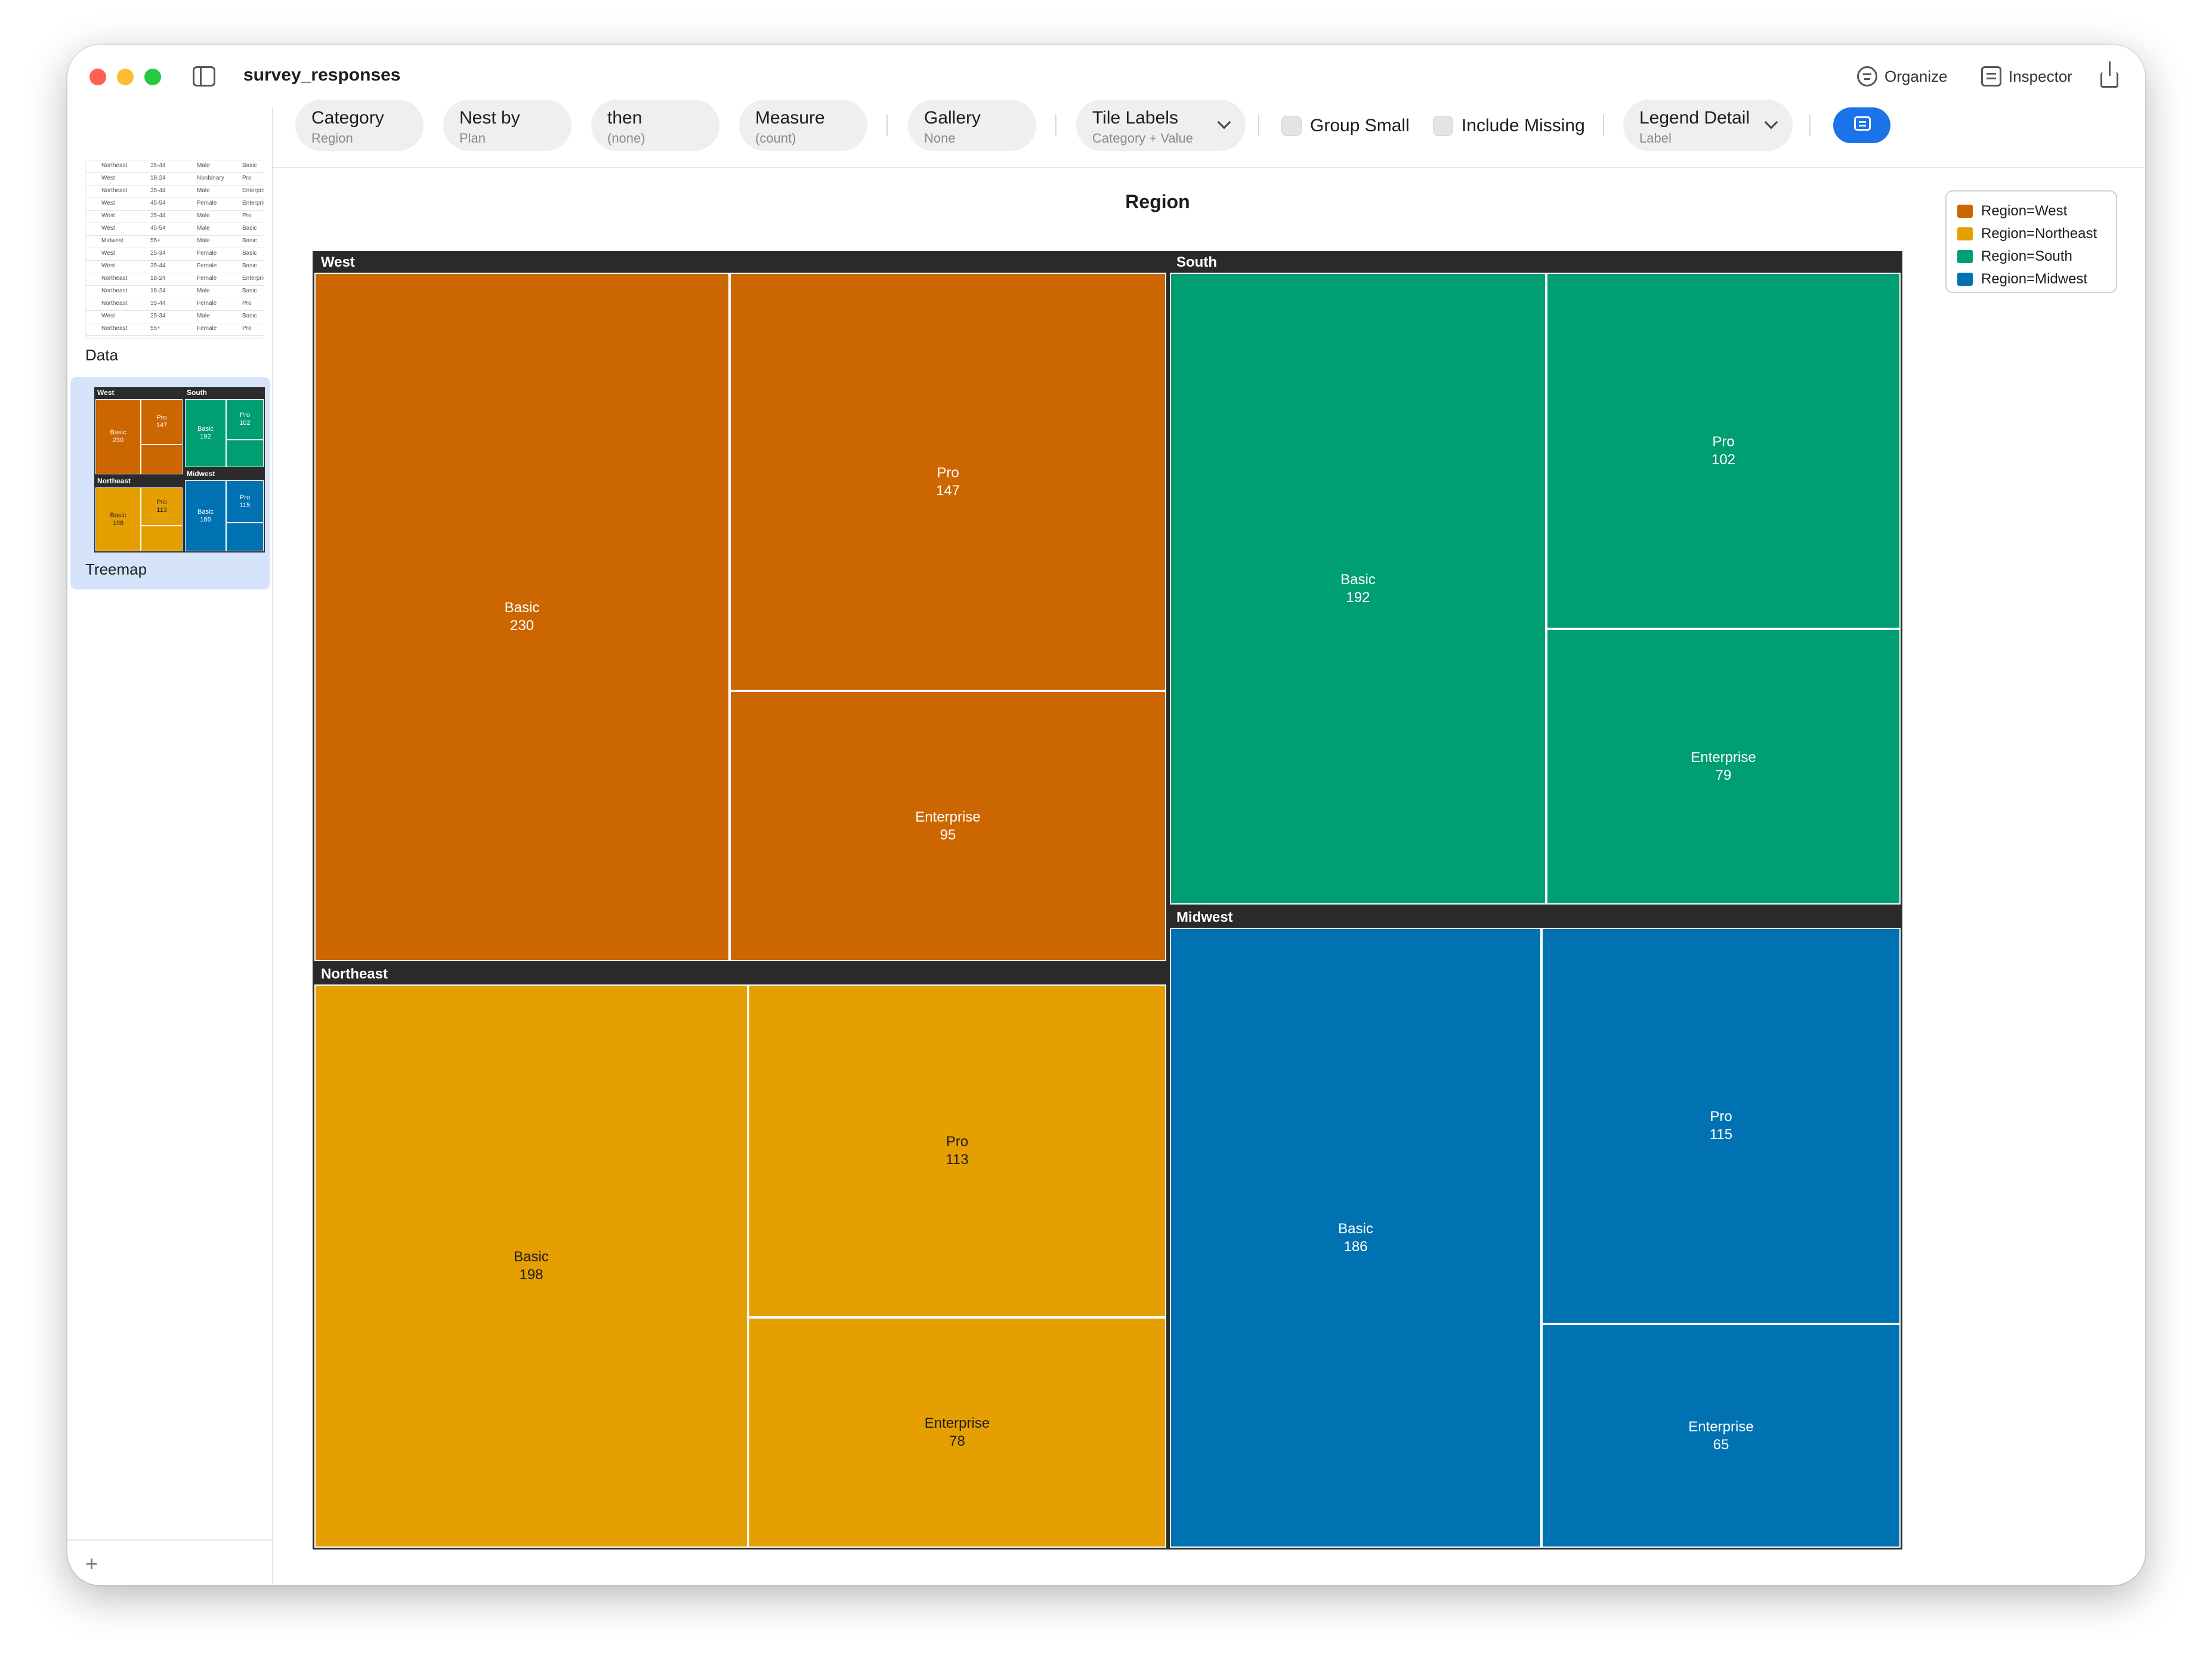  Describe the element at coordinates (245, 505) in the screenshot. I see `thumb-tile-value: 115` at that location.